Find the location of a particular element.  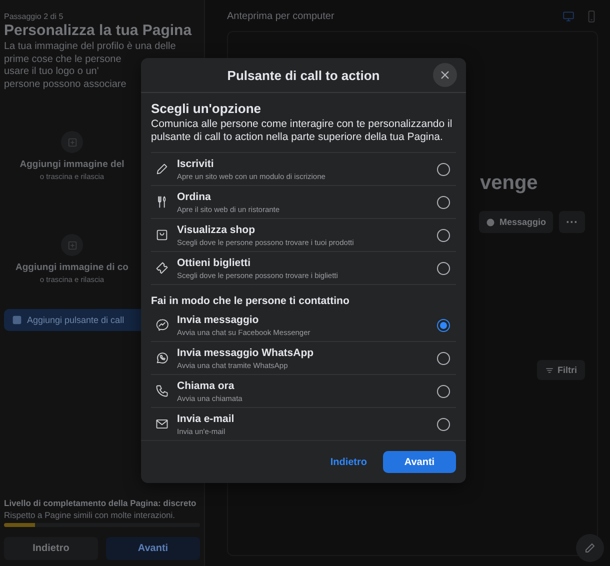

description-line: usare il tuo logo o un' is located at coordinates (51, 72).